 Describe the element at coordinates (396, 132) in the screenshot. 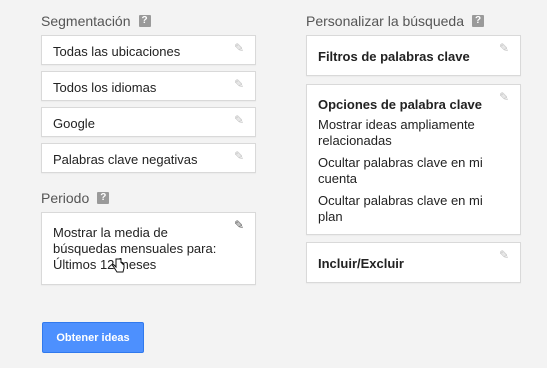

I see `option-broad-ideas: Mostrar ideas ampliamente relacionadas` at that location.